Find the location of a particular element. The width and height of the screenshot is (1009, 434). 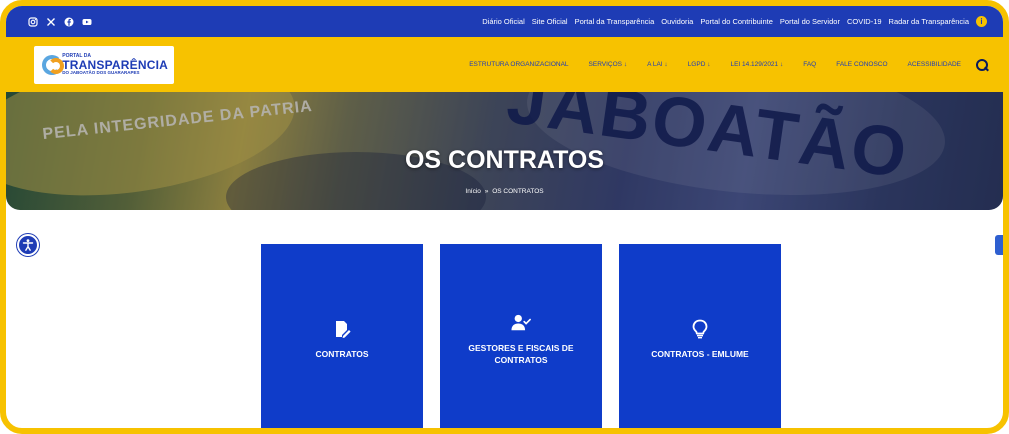

instagram-icon is located at coordinates (33, 21).